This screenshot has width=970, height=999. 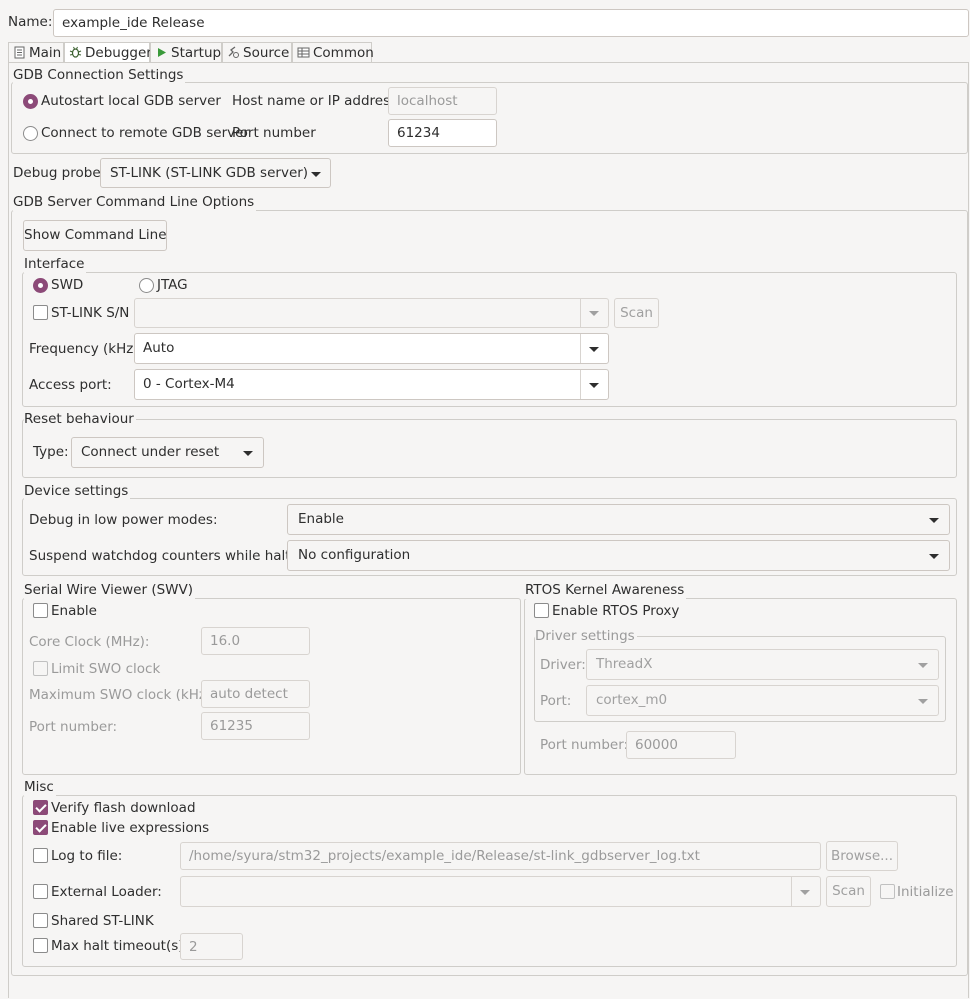 I want to click on rtos-port-dropdown: cortex_m0, so click(x=762, y=700).